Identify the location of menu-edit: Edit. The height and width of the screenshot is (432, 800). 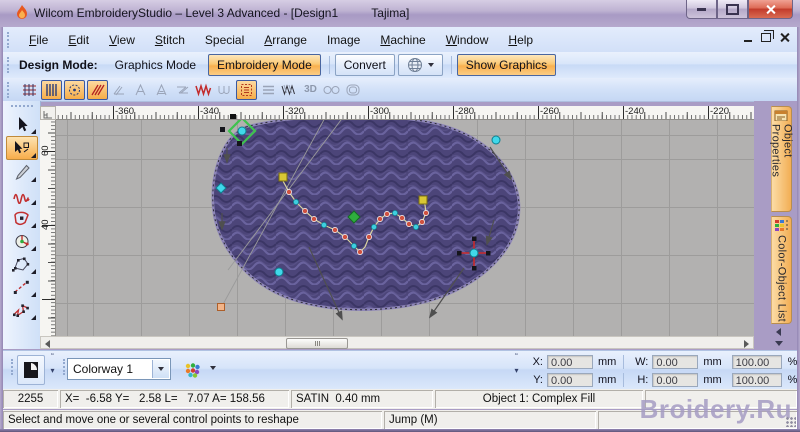
(78, 40).